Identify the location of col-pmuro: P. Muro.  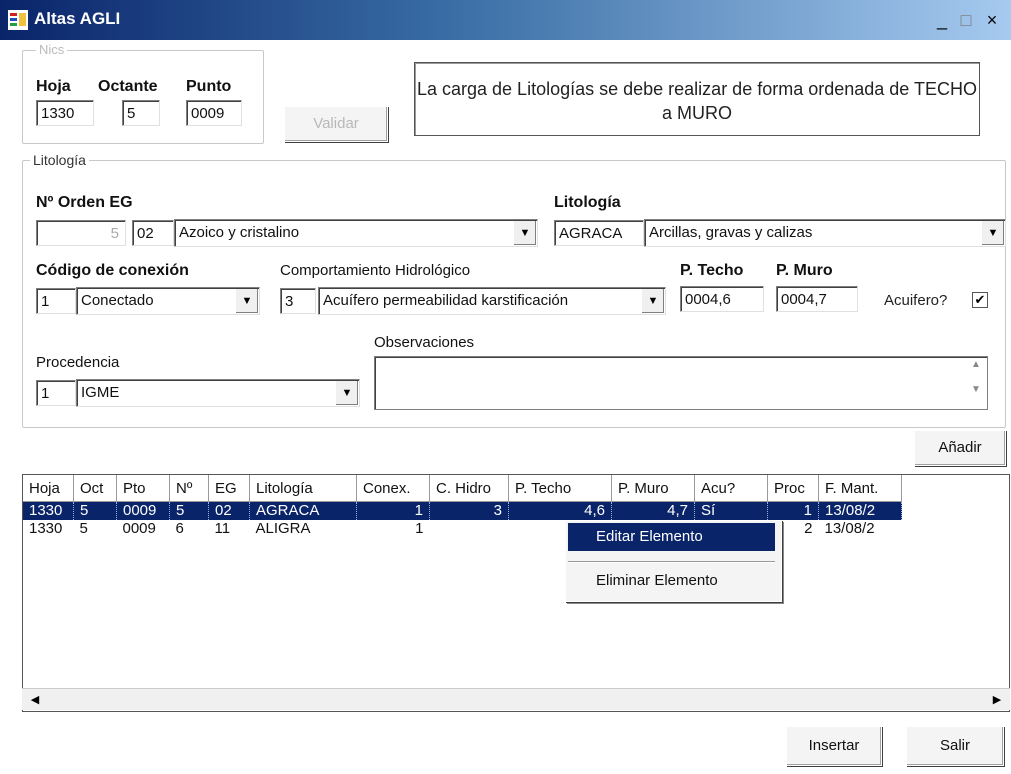
(653, 488).